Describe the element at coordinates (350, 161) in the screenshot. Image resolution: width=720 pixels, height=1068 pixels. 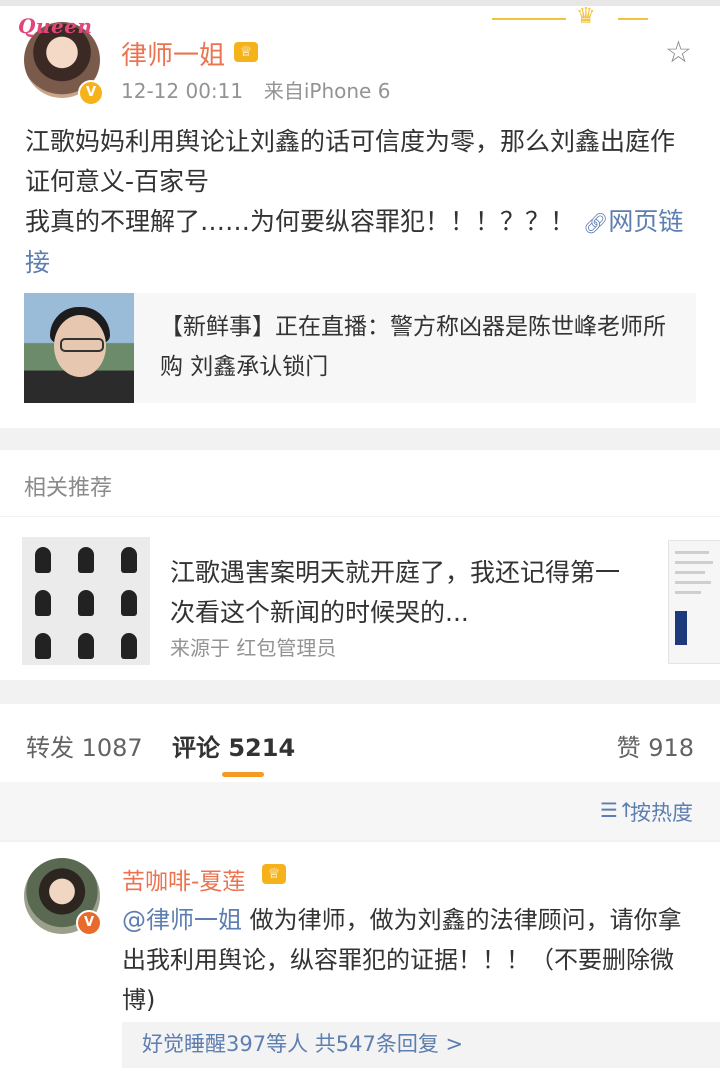
I see `post-text-line1: 江歌妈妈利用舆论让刘鑫的话可信度为零，那么刘鑫出庭作证何意义-百家号` at that location.